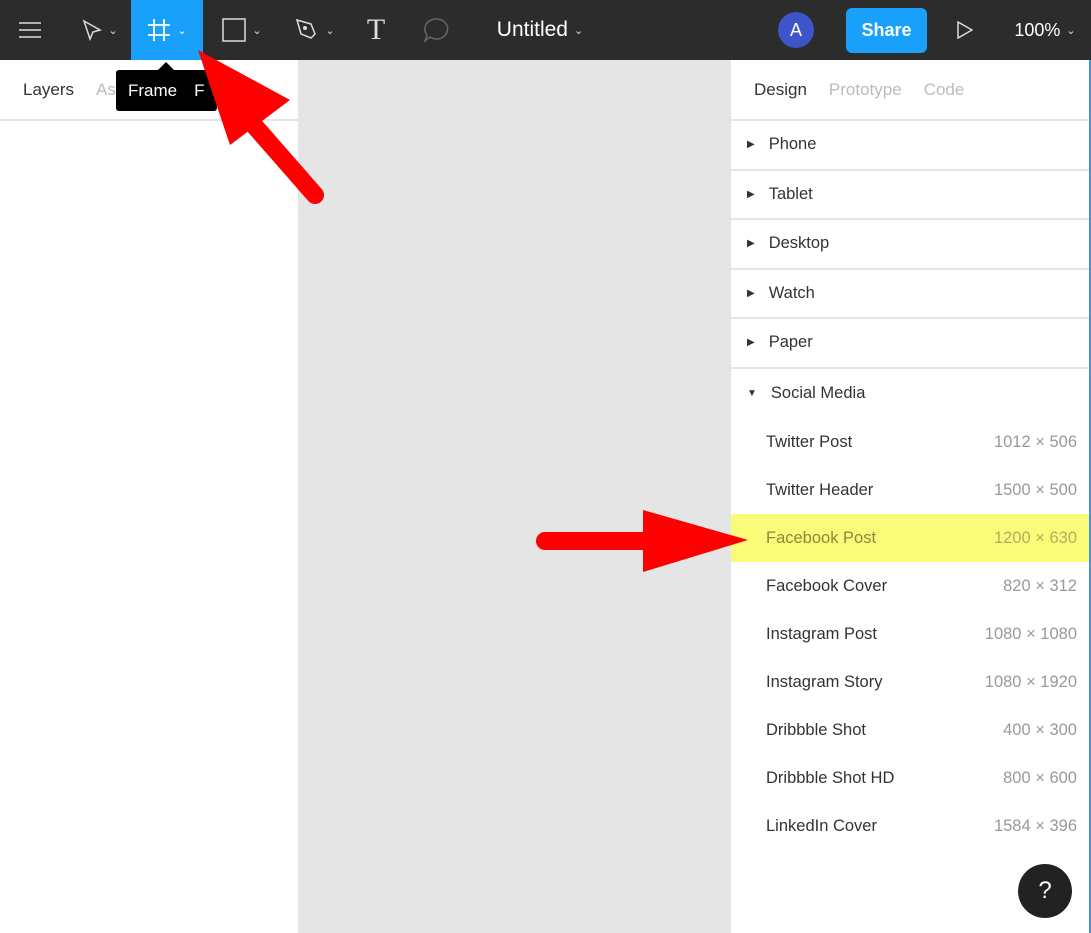 The image size is (1091, 933). What do you see at coordinates (642, 541) in the screenshot?
I see `arrow-annotation-right` at bounding box center [642, 541].